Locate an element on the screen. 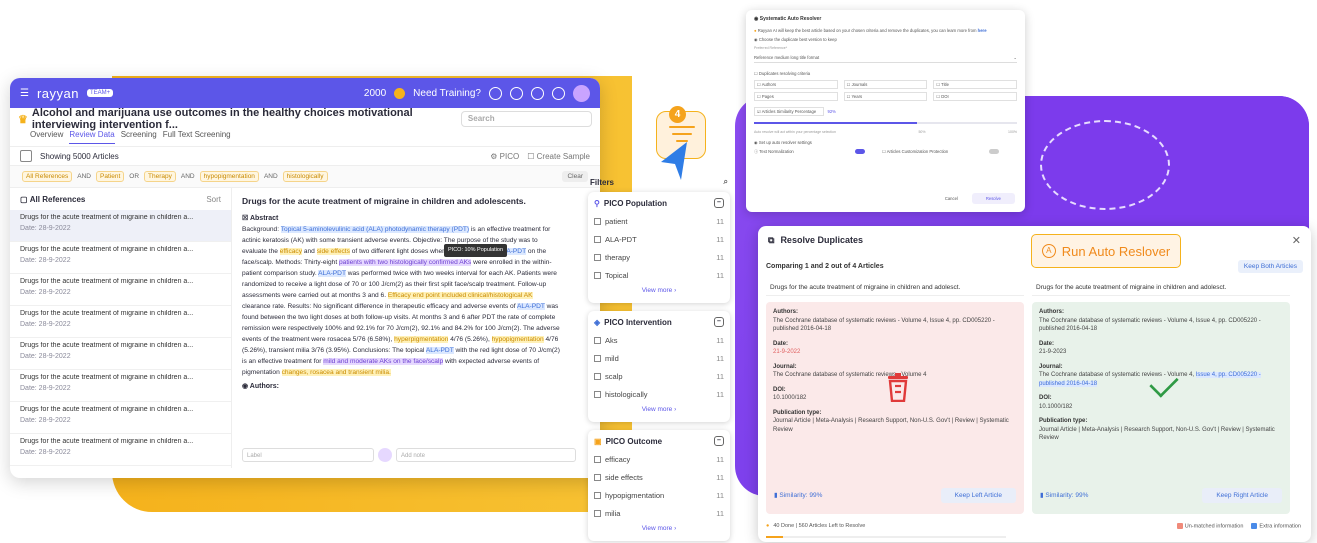 Image resolution: width=1317 pixels, height=543 pixels. learn-more-link: here is located at coordinates (982, 30).